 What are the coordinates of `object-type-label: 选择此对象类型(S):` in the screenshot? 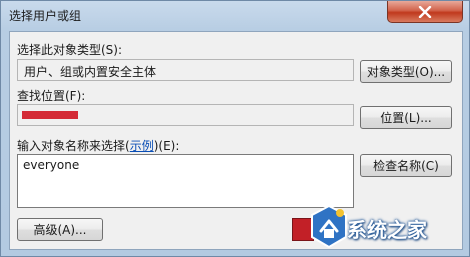 It's located at (70, 50).